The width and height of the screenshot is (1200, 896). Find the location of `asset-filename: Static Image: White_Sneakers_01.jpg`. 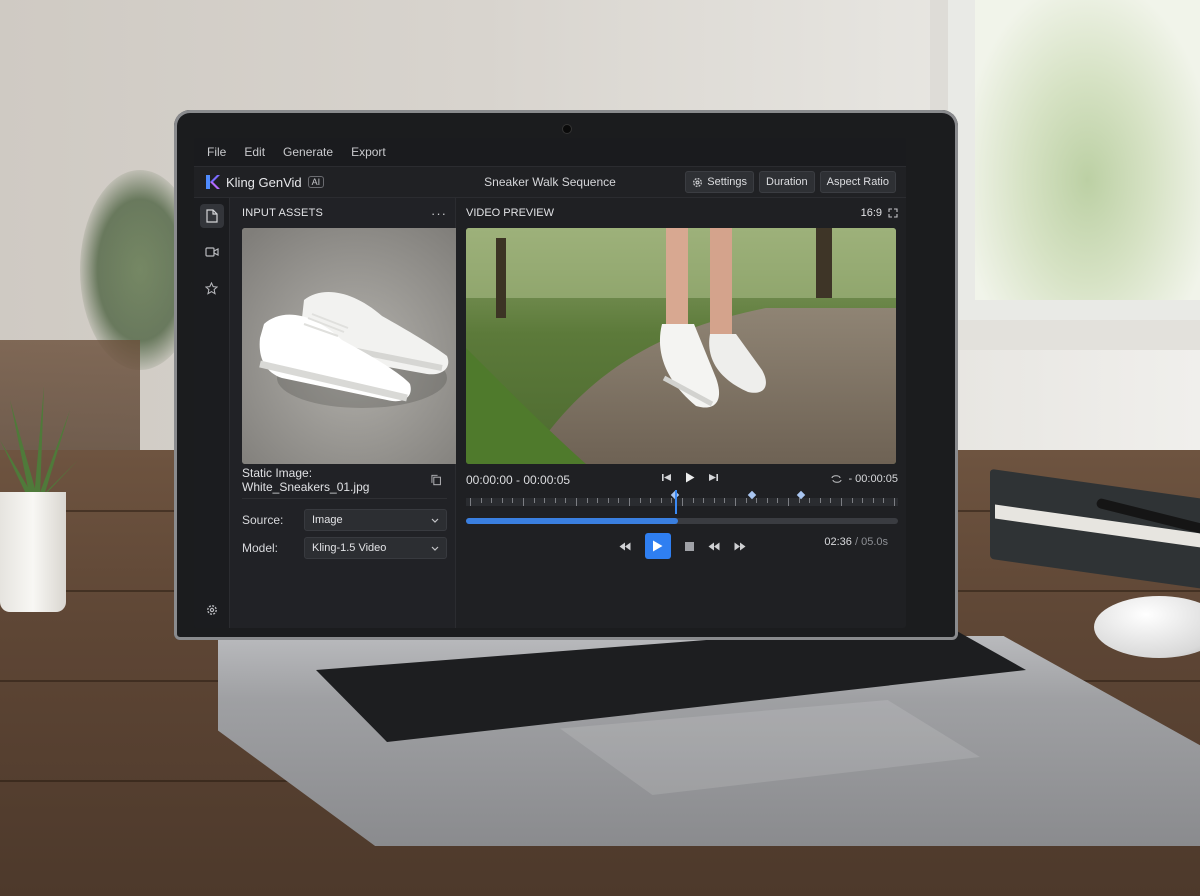

asset-filename: Static Image: White_Sneakers_01.jpg is located at coordinates (306, 480).